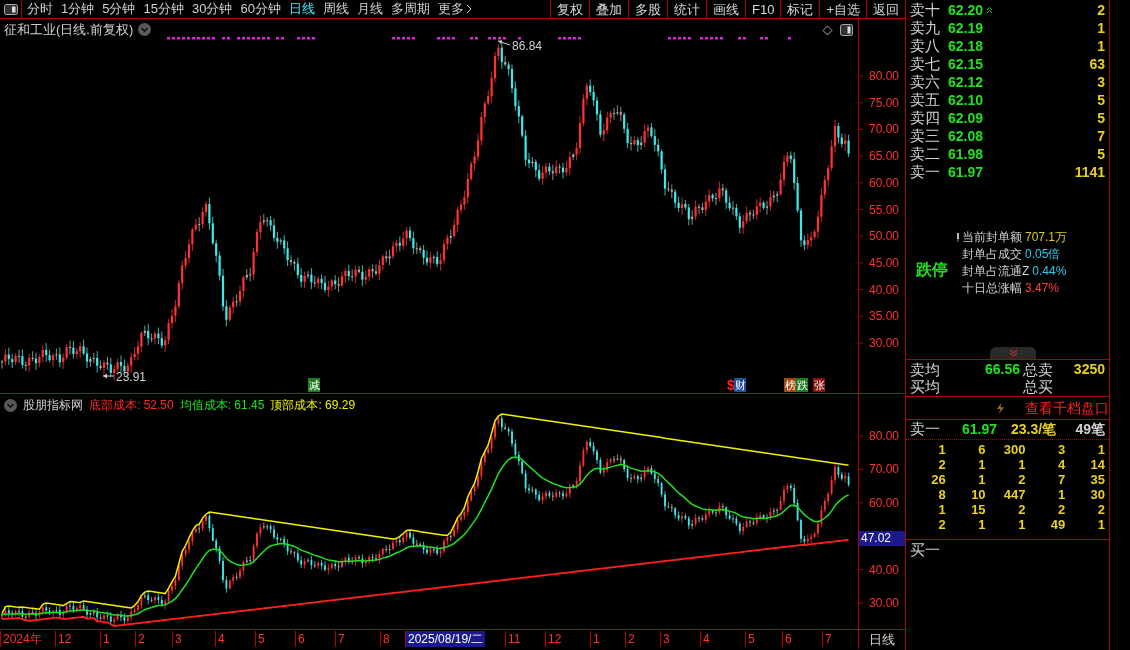  What do you see at coordinates (1061, 464) in the screenshot?
I see `queue-cell-text: 4` at bounding box center [1061, 464].